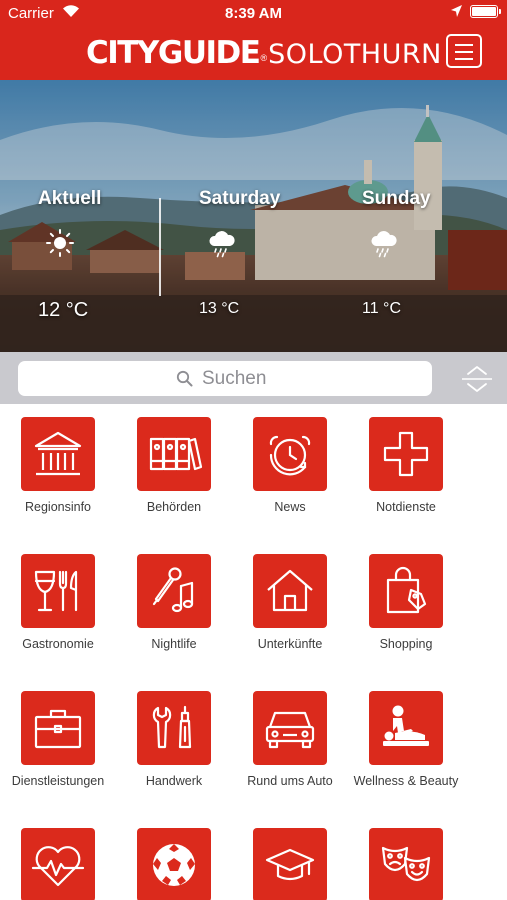 The image size is (507, 900). Describe the element at coordinates (406, 864) in the screenshot. I see `theater-masks-icon` at that location.